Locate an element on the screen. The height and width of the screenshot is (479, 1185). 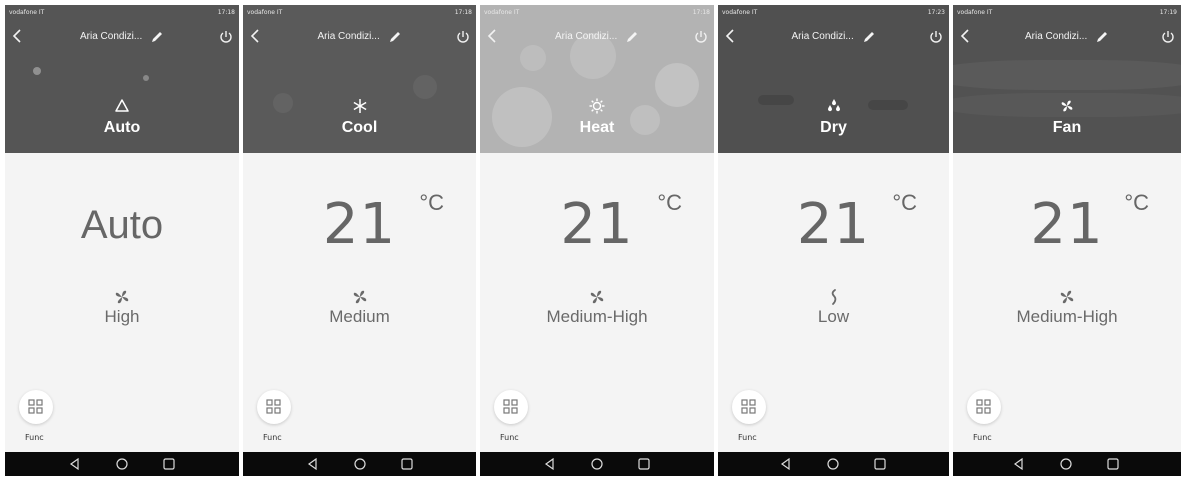
sun-icon is located at coordinates (597, 106).